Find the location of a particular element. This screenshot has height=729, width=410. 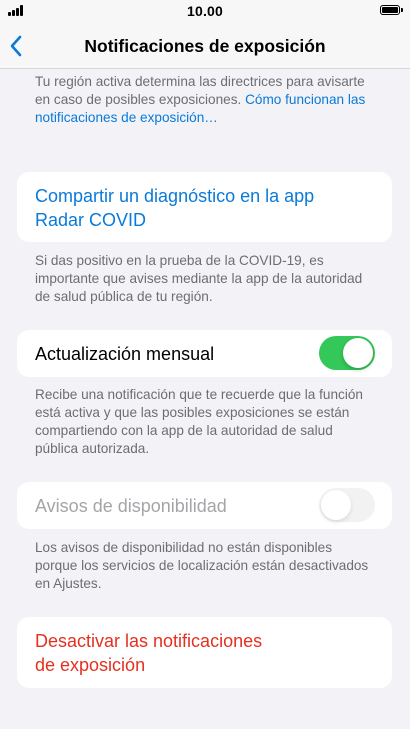

battery-icon is located at coordinates (391, 10).